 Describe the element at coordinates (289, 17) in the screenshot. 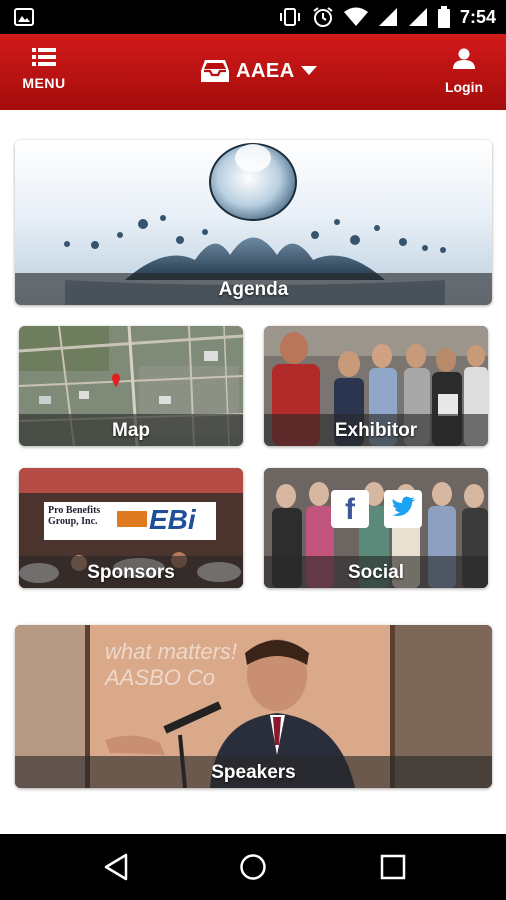

I see `vibrate-icon` at that location.